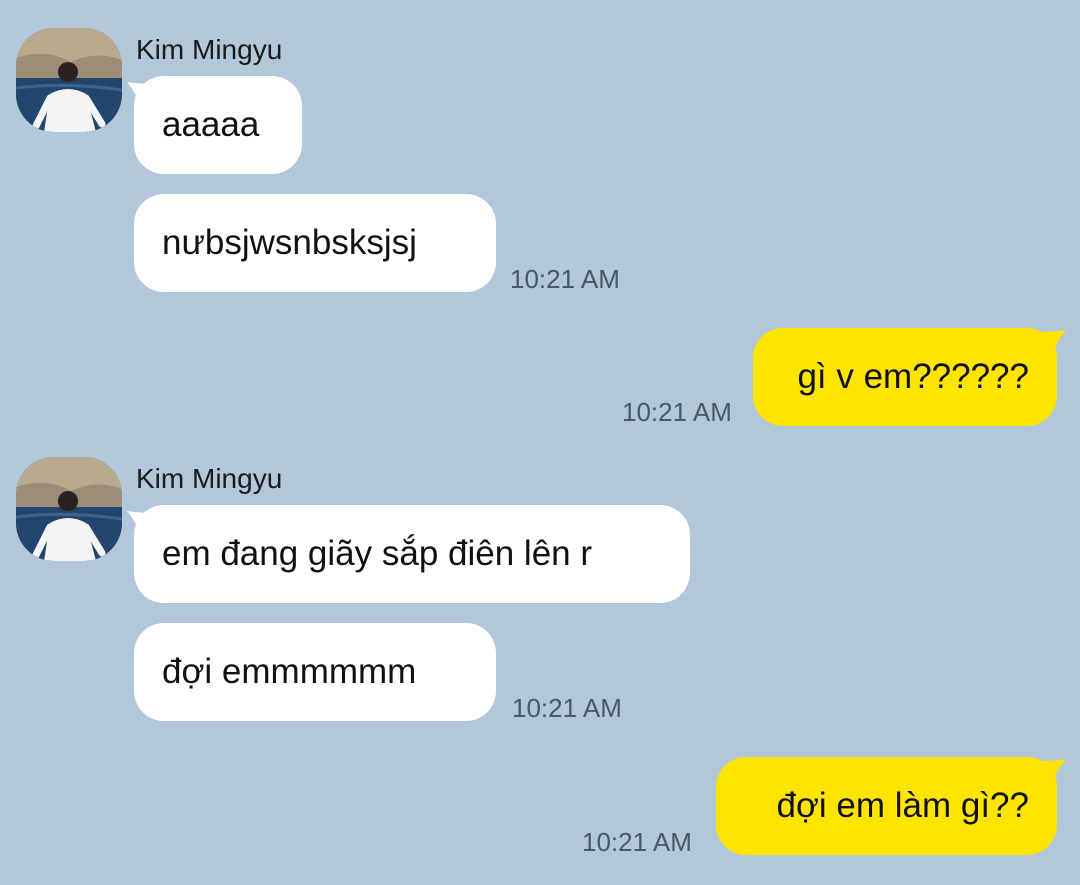 The image size is (1080, 885). I want to click on message-bubble-incoming: đợi emmmmmm, so click(315, 672).